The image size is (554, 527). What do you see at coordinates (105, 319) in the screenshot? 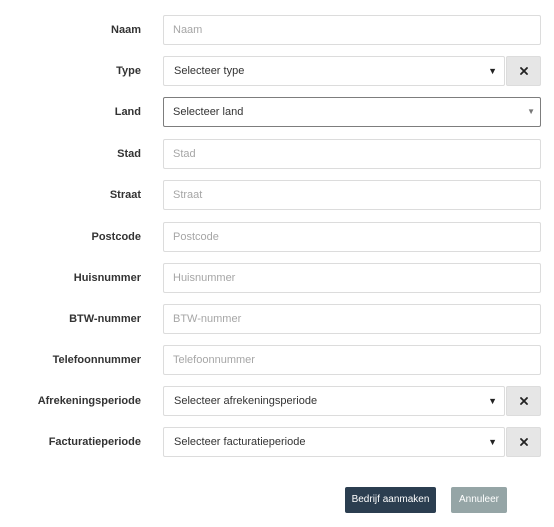
I see `btw-label: BTW-nummer` at bounding box center [105, 319].